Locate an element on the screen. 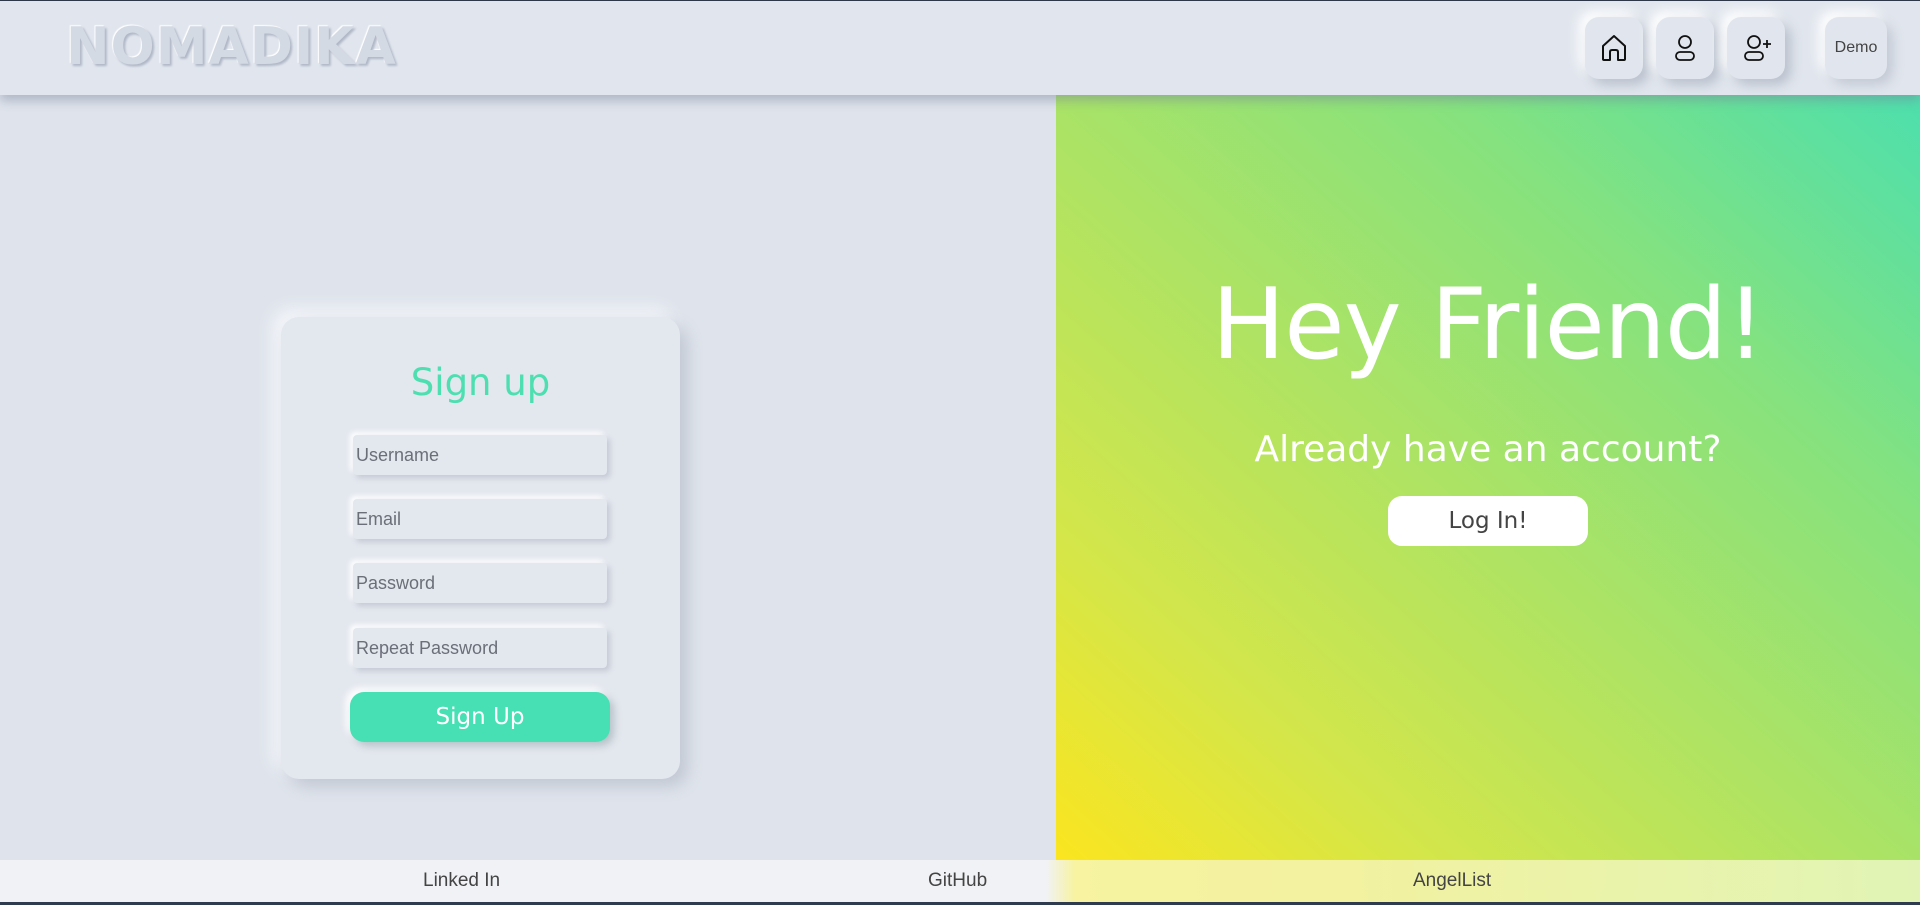  user-icon is located at coordinates (1685, 48).